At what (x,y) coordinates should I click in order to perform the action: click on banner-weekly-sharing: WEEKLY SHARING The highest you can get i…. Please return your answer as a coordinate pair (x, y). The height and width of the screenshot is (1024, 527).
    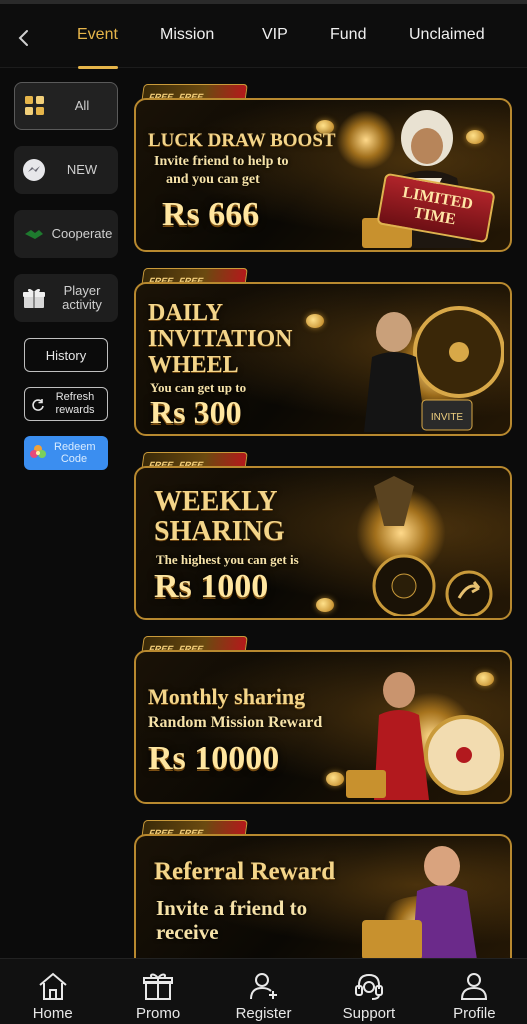
    Looking at the image, I should click on (323, 543).